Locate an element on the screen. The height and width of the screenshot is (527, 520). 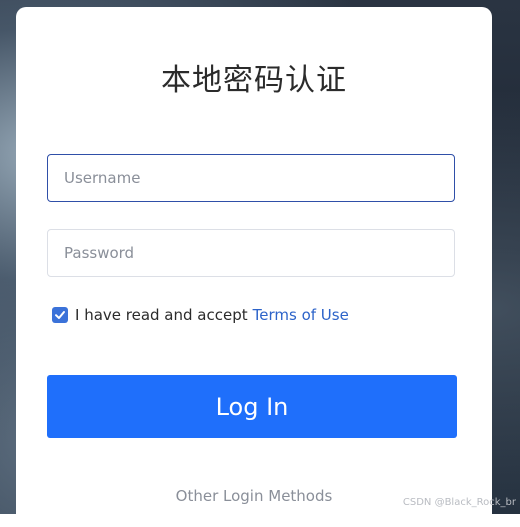
username-input is located at coordinates (251, 178).